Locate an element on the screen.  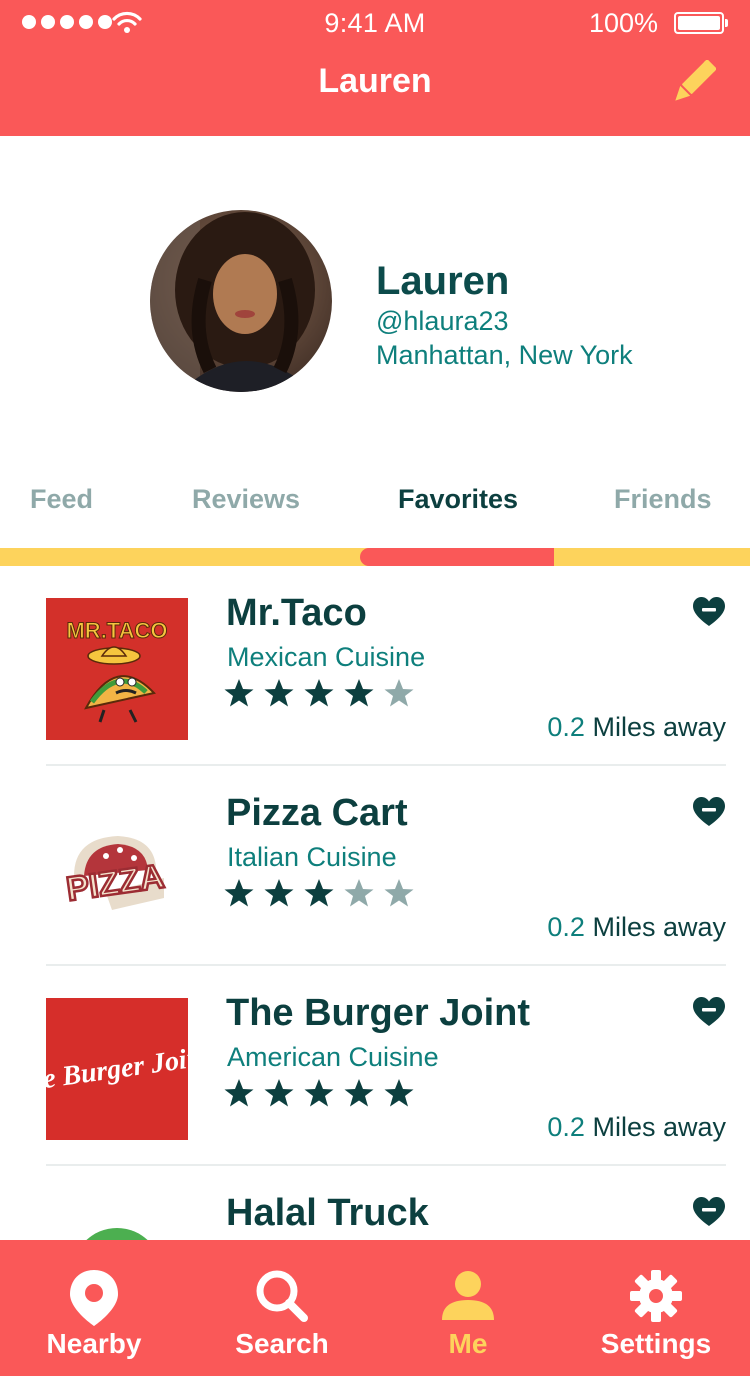
restaurant-logo: PIZZA is located at coordinates (117, 869).